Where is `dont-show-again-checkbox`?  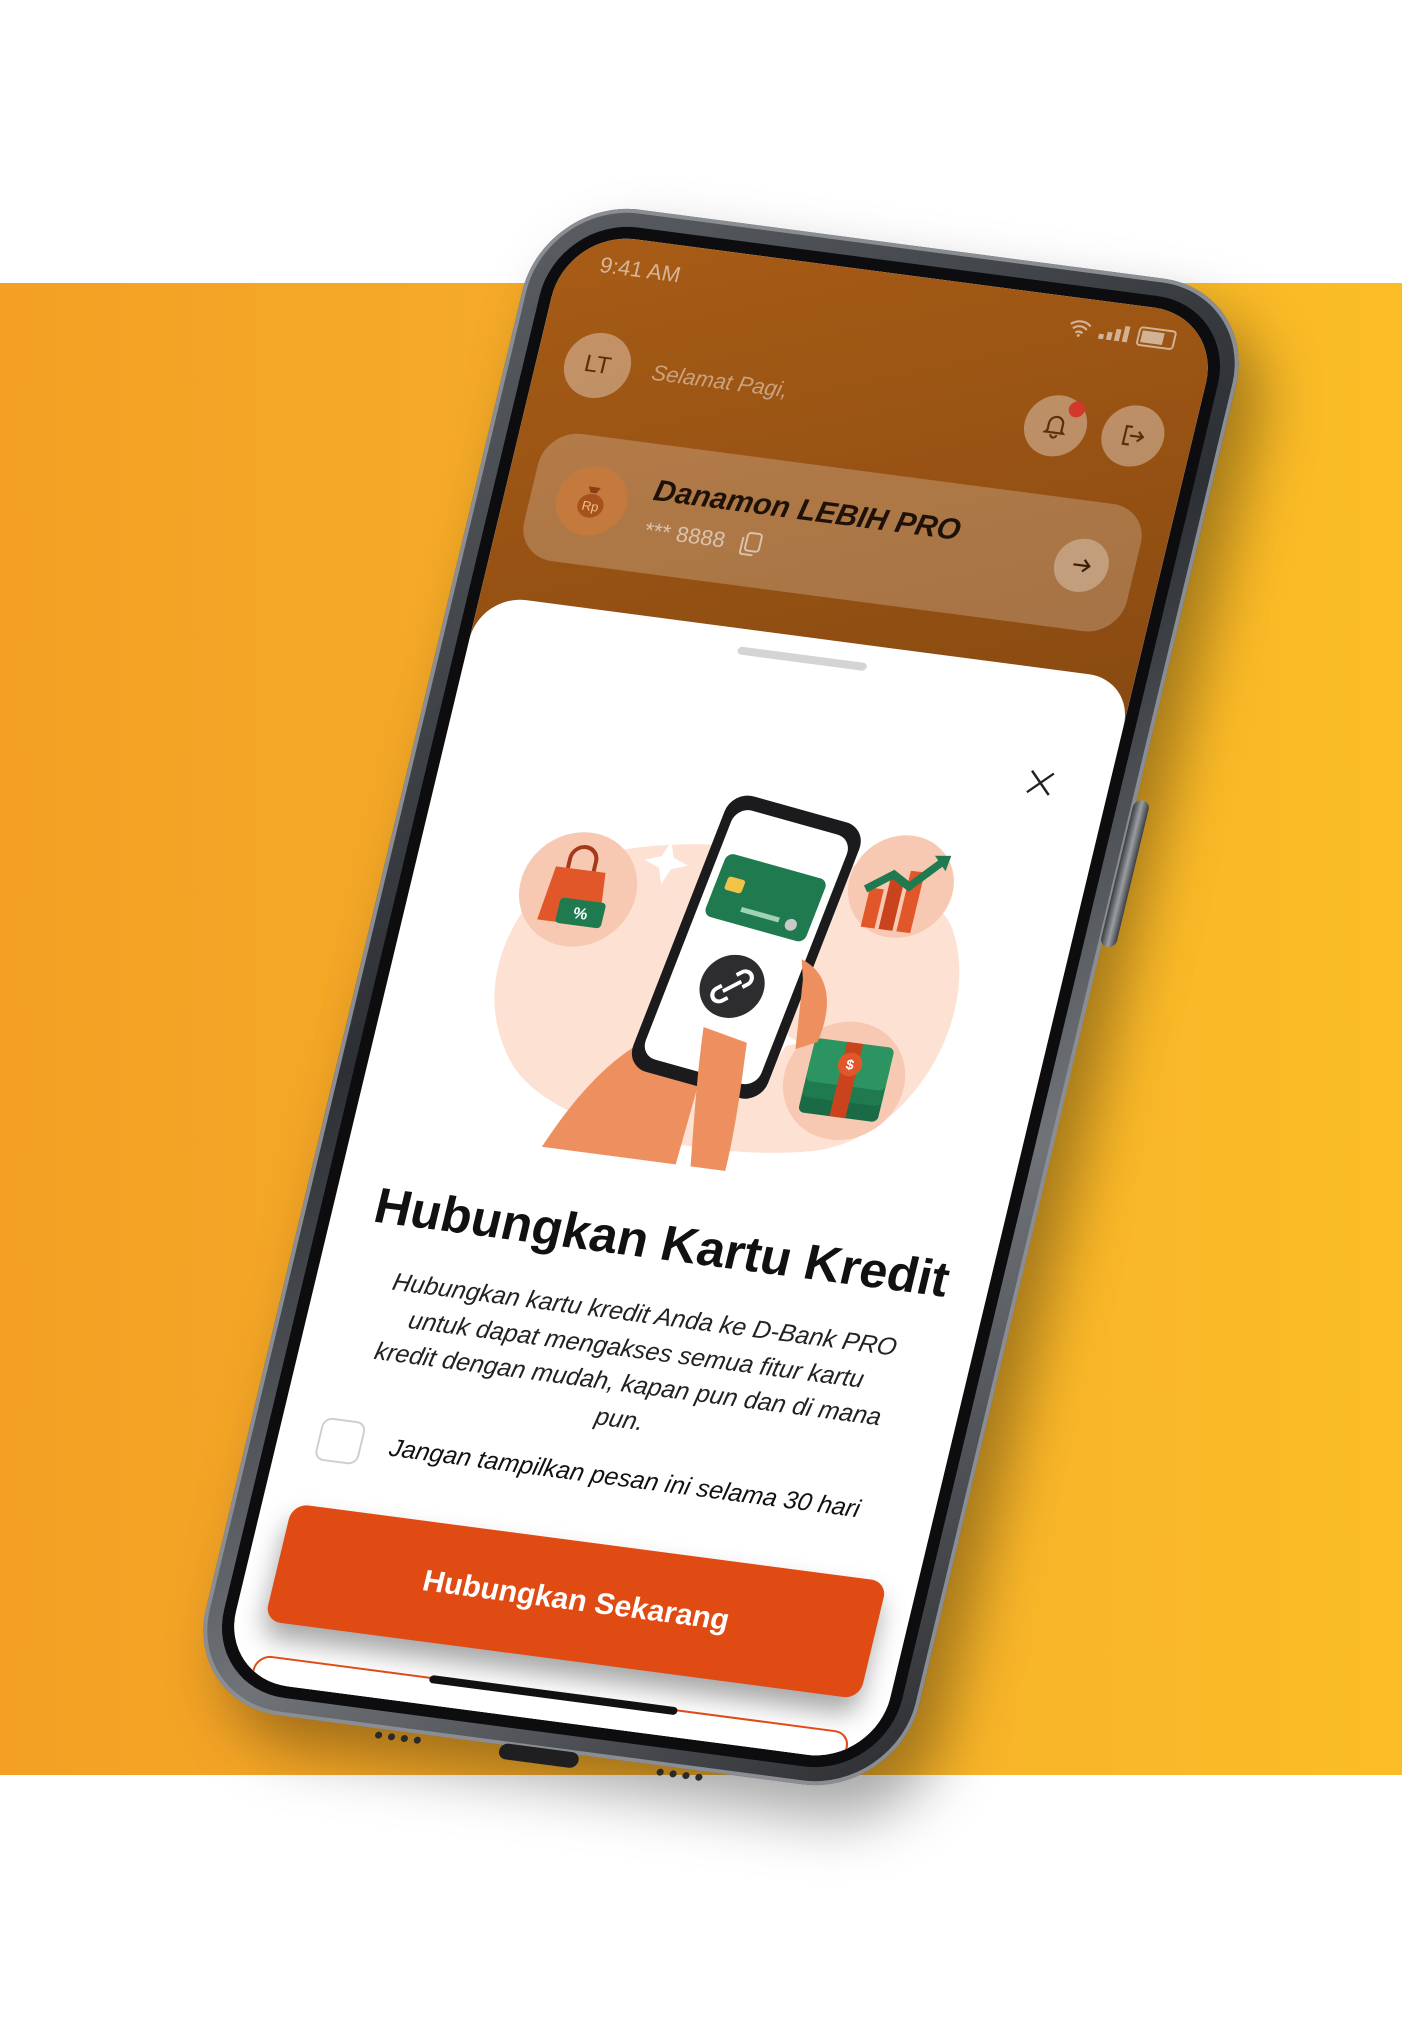
dont-show-again-checkbox is located at coordinates (340, 1440).